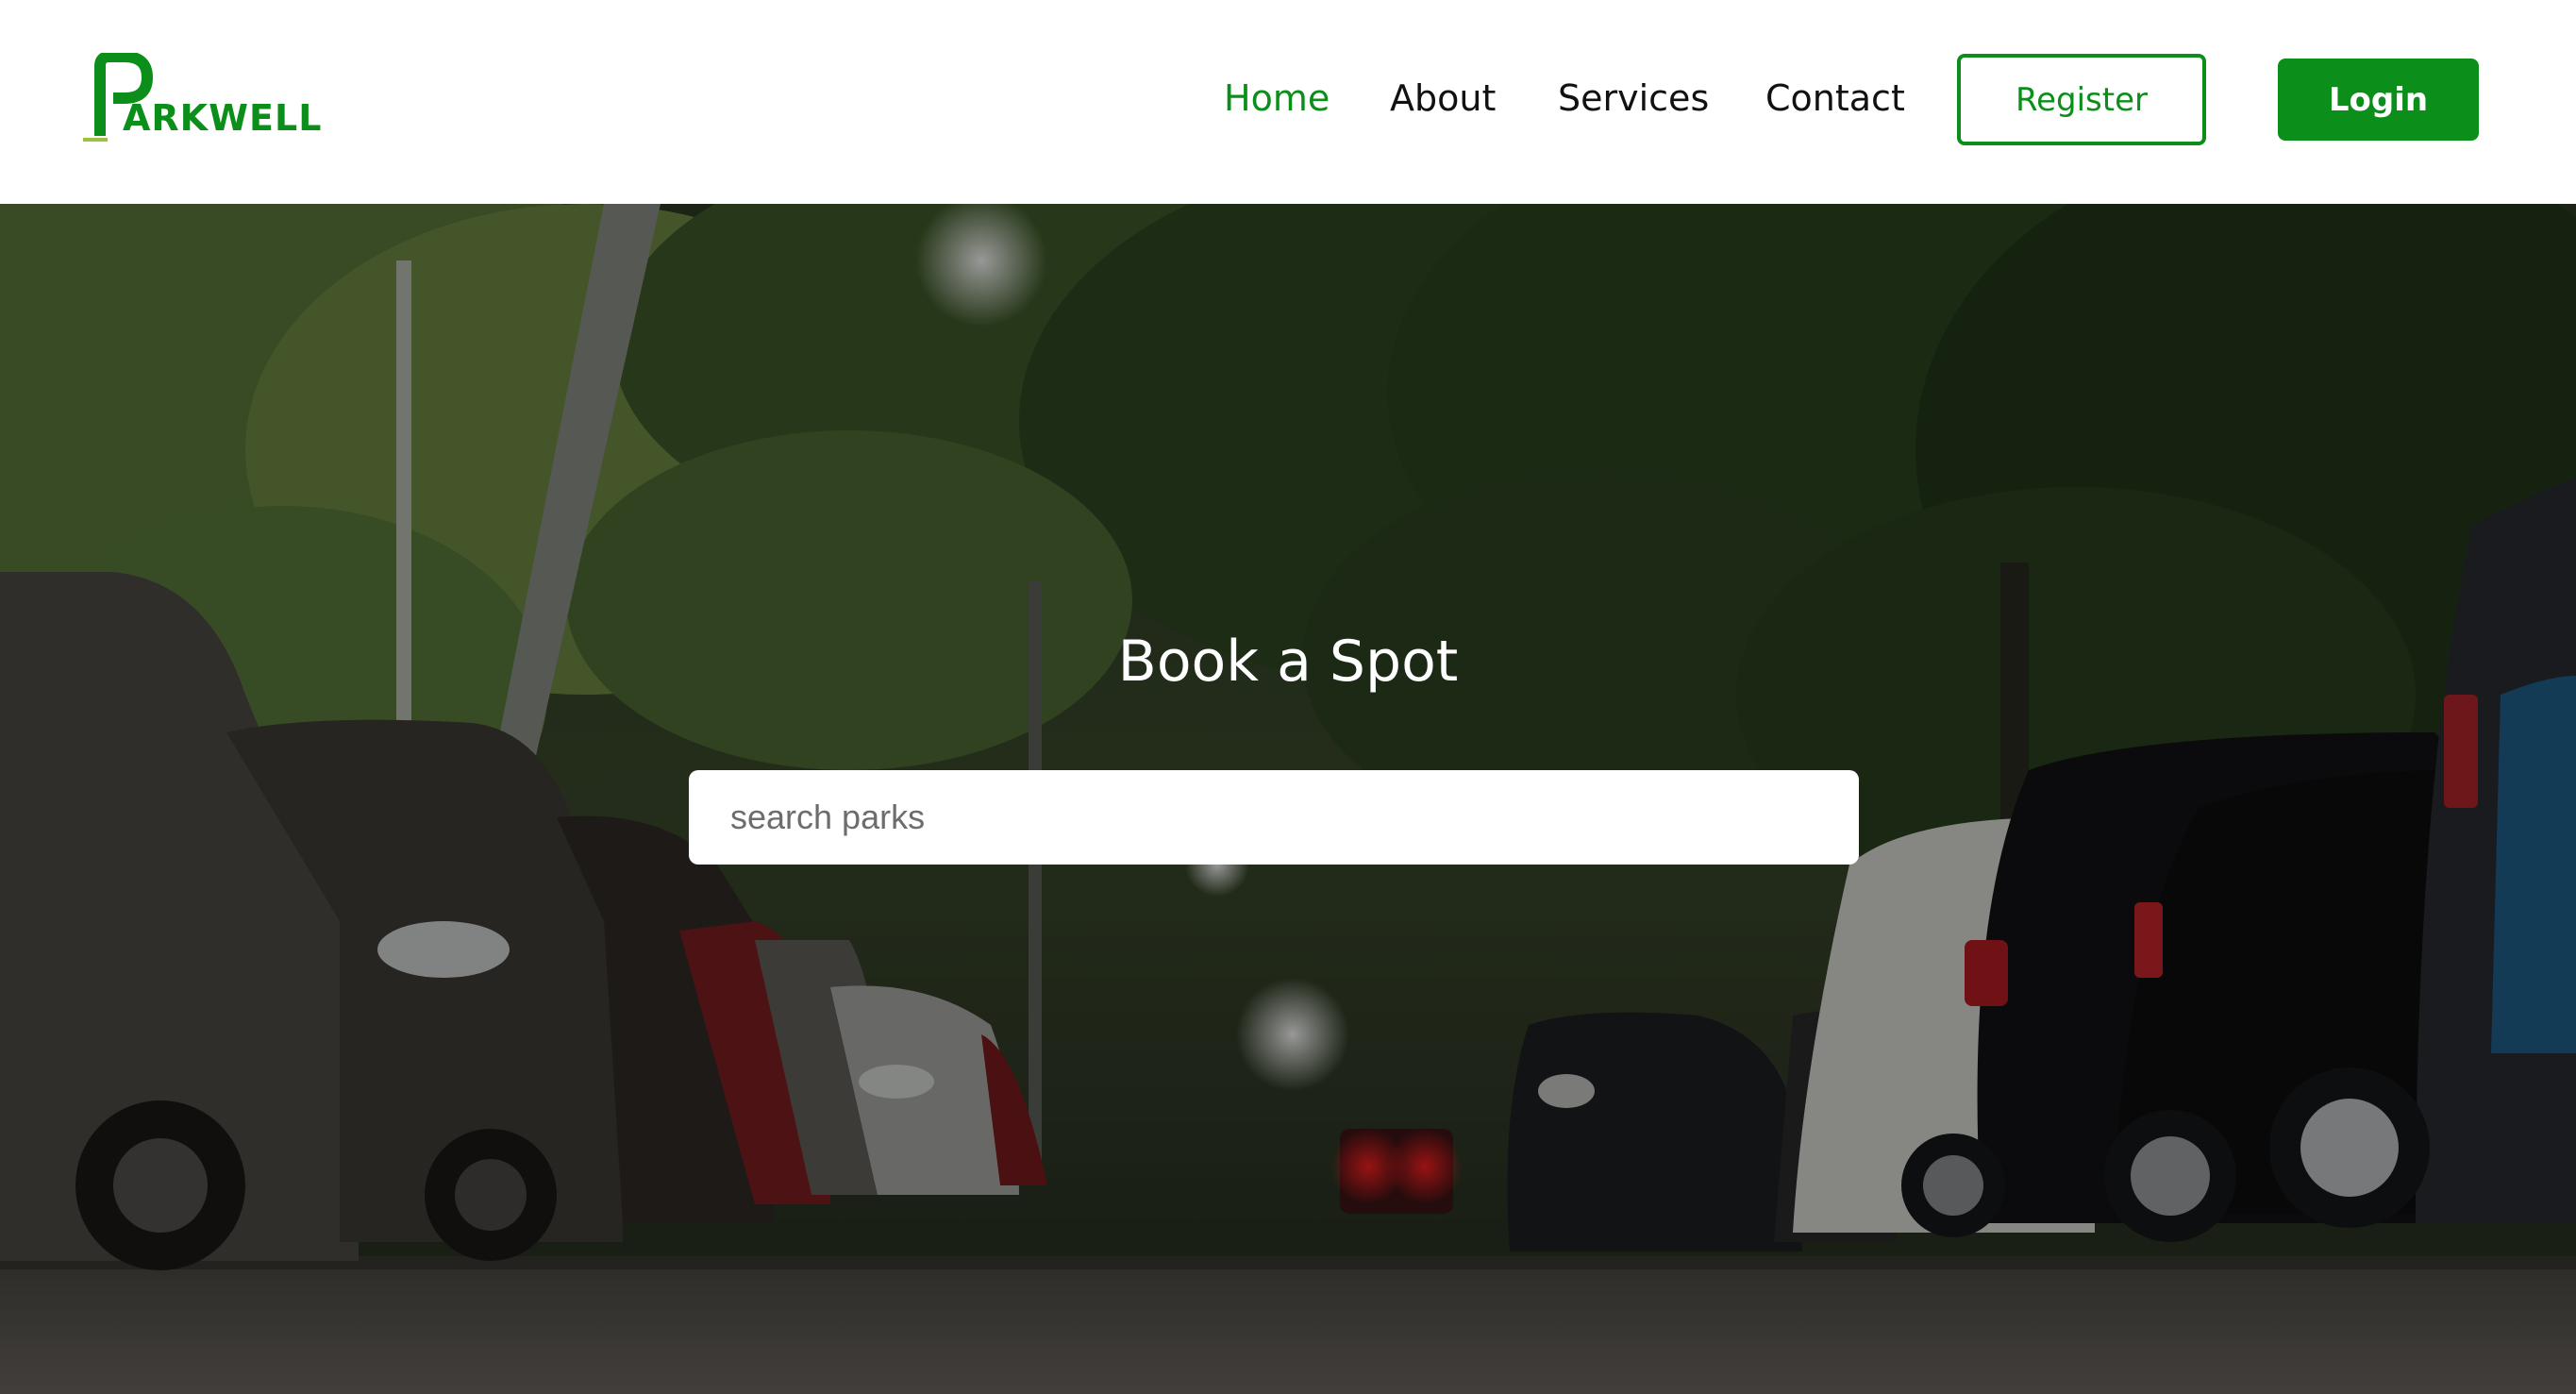 The height and width of the screenshot is (1394, 2576). Describe the element at coordinates (1443, 99) in the screenshot. I see `nav-about: About` at that location.